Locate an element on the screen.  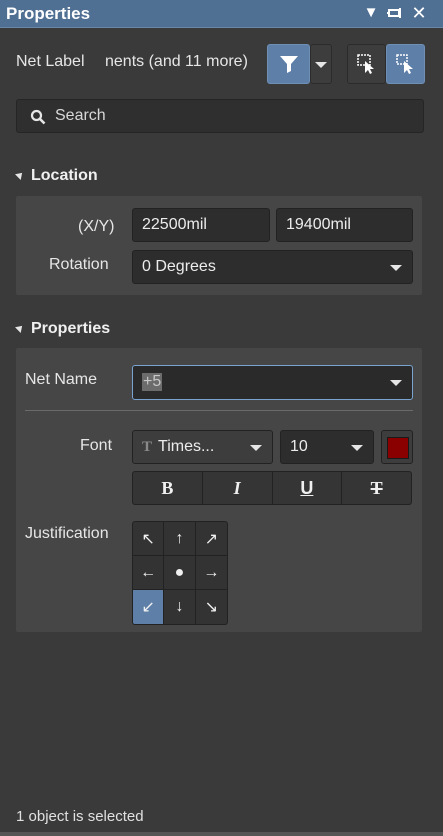
select-pointer-button is located at coordinates (405, 64).